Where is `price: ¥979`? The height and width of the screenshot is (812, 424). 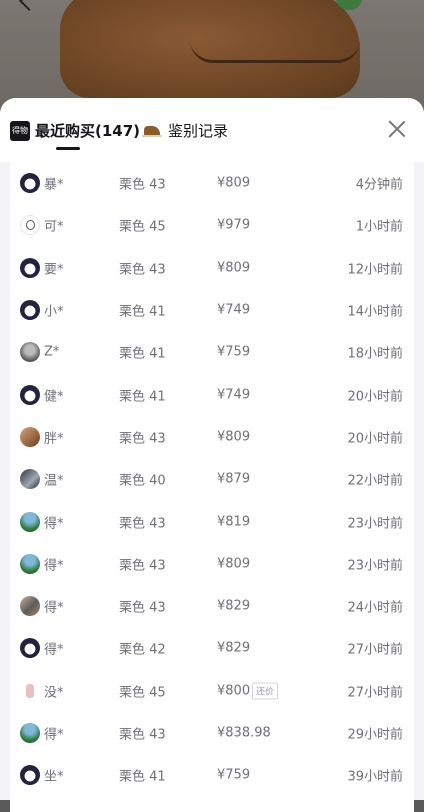 price: ¥979 is located at coordinates (234, 225).